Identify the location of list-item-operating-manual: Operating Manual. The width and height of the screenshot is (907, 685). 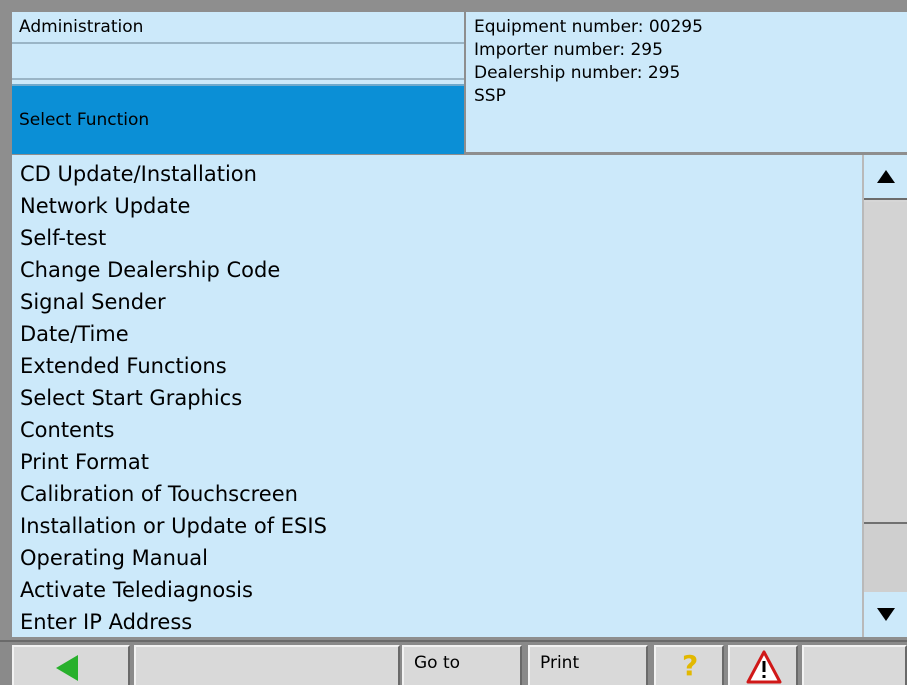
(437, 558).